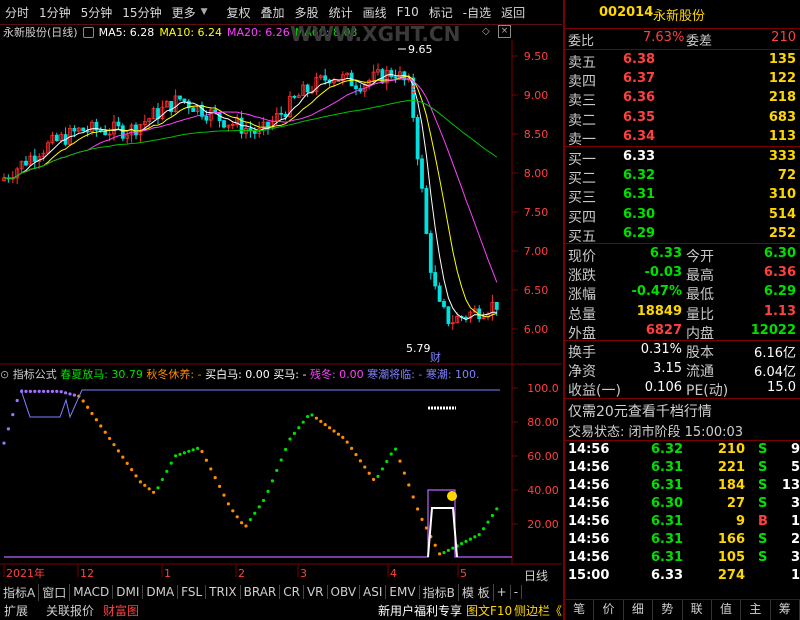 The height and width of the screenshot is (620, 800). What do you see at coordinates (756, 610) in the screenshot?
I see `panel-button: 主` at bounding box center [756, 610].